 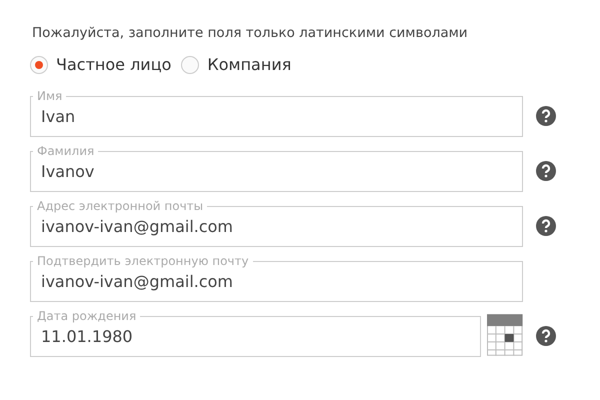 What do you see at coordinates (504, 335) in the screenshot?
I see `calendar-icon` at bounding box center [504, 335].